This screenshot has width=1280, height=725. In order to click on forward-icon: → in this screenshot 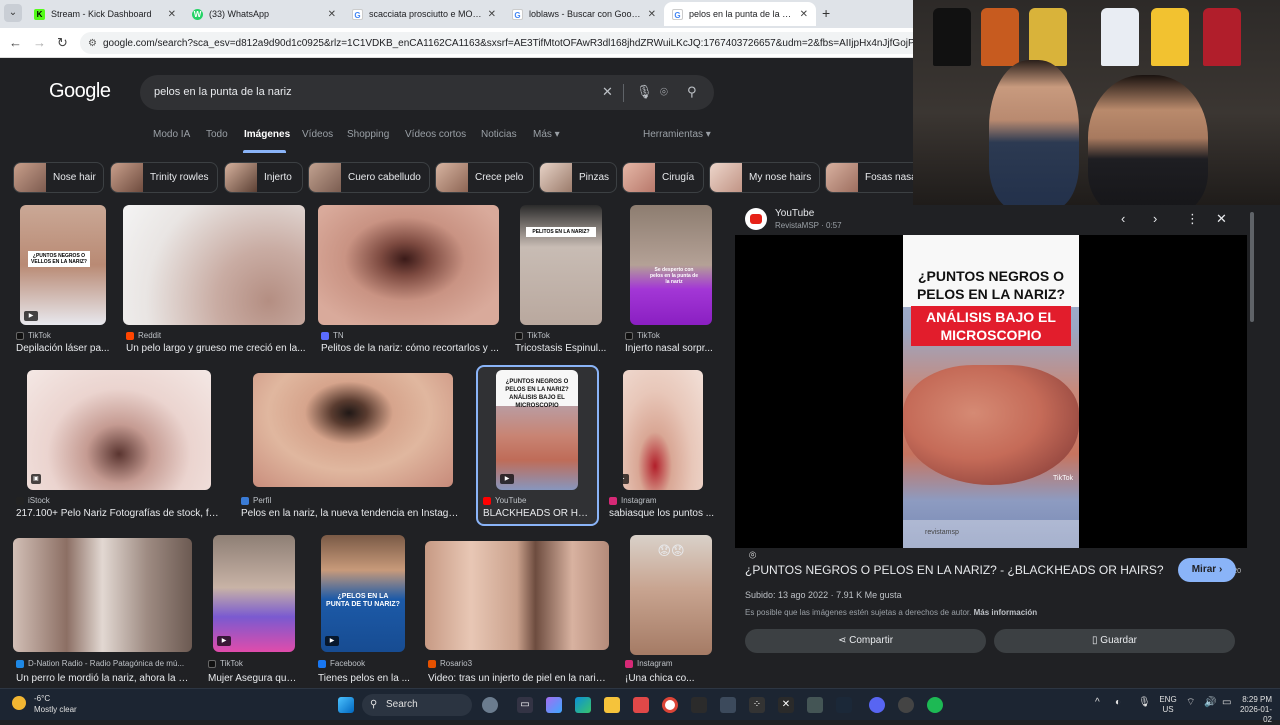, I will do `click(39, 42)`.